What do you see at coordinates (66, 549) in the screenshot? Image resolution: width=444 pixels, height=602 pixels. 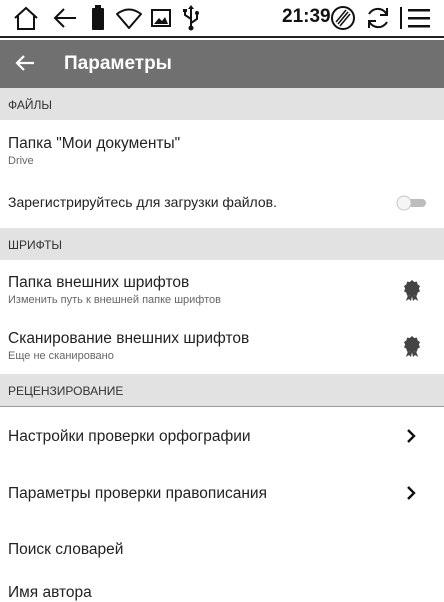 I see `item-title: Поиск словарей` at bounding box center [66, 549].